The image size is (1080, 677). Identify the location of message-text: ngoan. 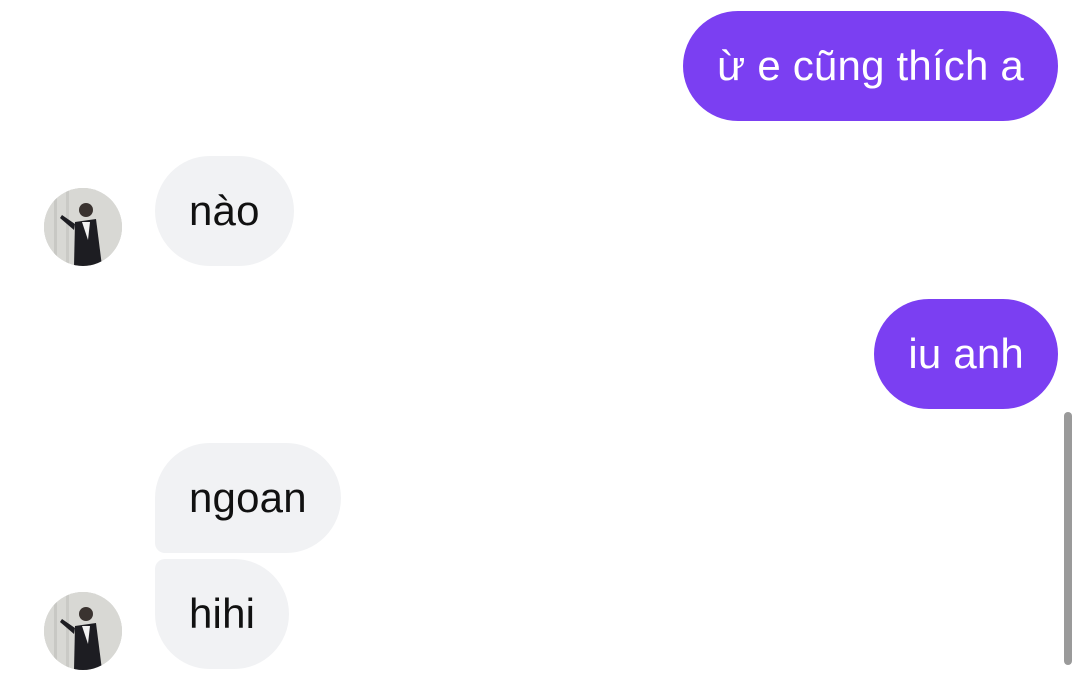
(248, 497).